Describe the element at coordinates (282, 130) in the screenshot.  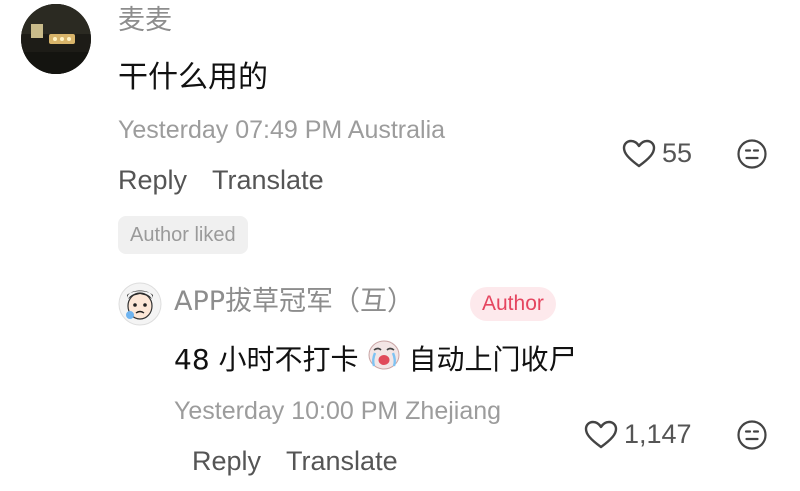
I see `comment-timestamp-location: Yesterday 07:49 PM Australia` at that location.